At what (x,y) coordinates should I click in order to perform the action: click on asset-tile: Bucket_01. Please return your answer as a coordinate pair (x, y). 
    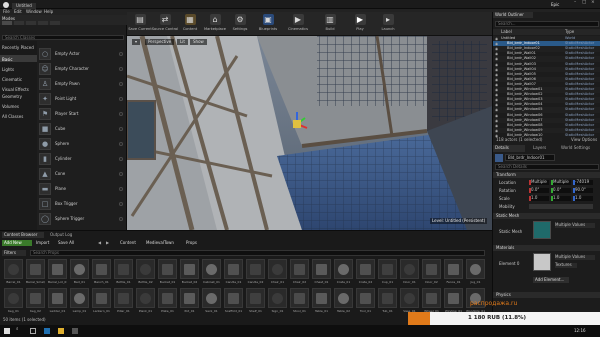
    Looking at the image, I should click on (167, 272).